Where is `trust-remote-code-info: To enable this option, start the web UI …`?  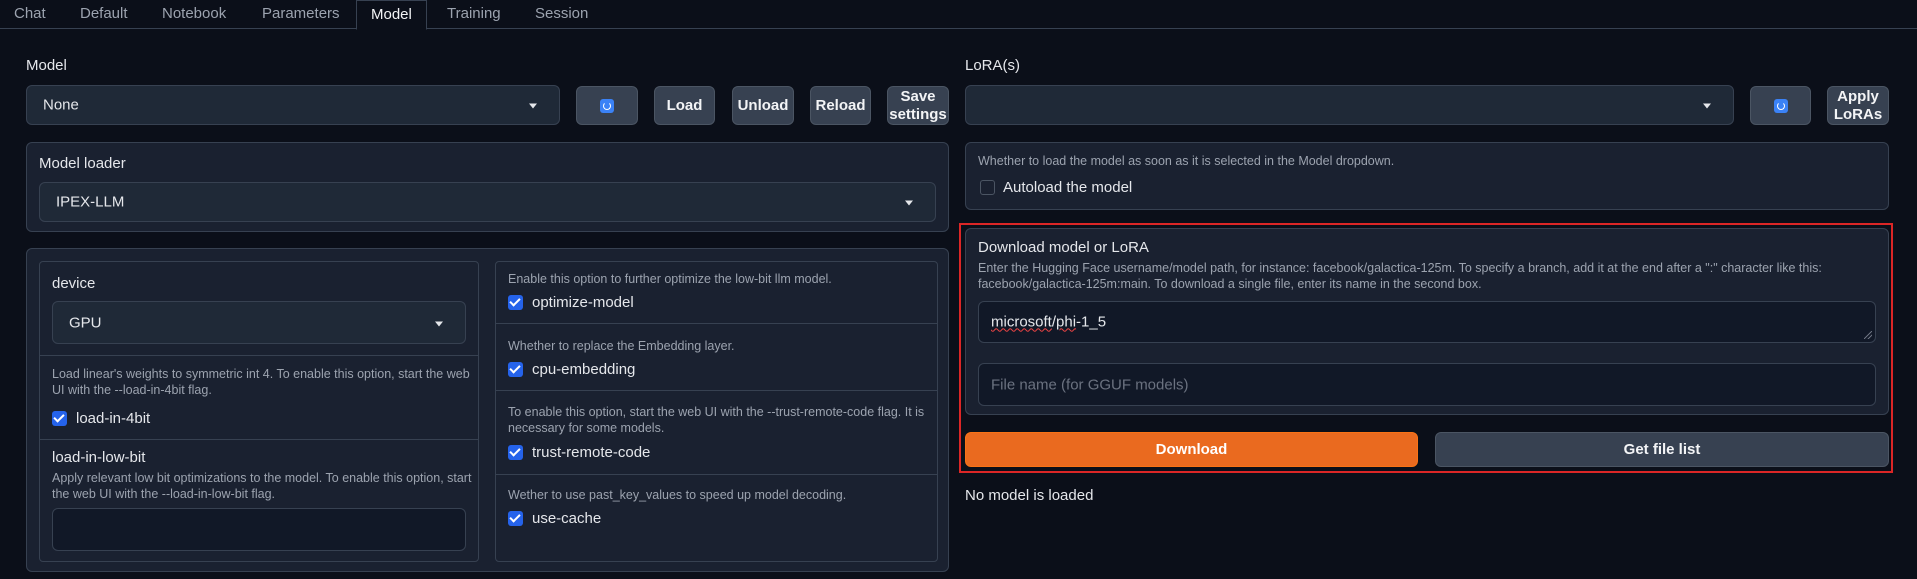
trust-remote-code-info: To enable this option, start the web UI … is located at coordinates (716, 420).